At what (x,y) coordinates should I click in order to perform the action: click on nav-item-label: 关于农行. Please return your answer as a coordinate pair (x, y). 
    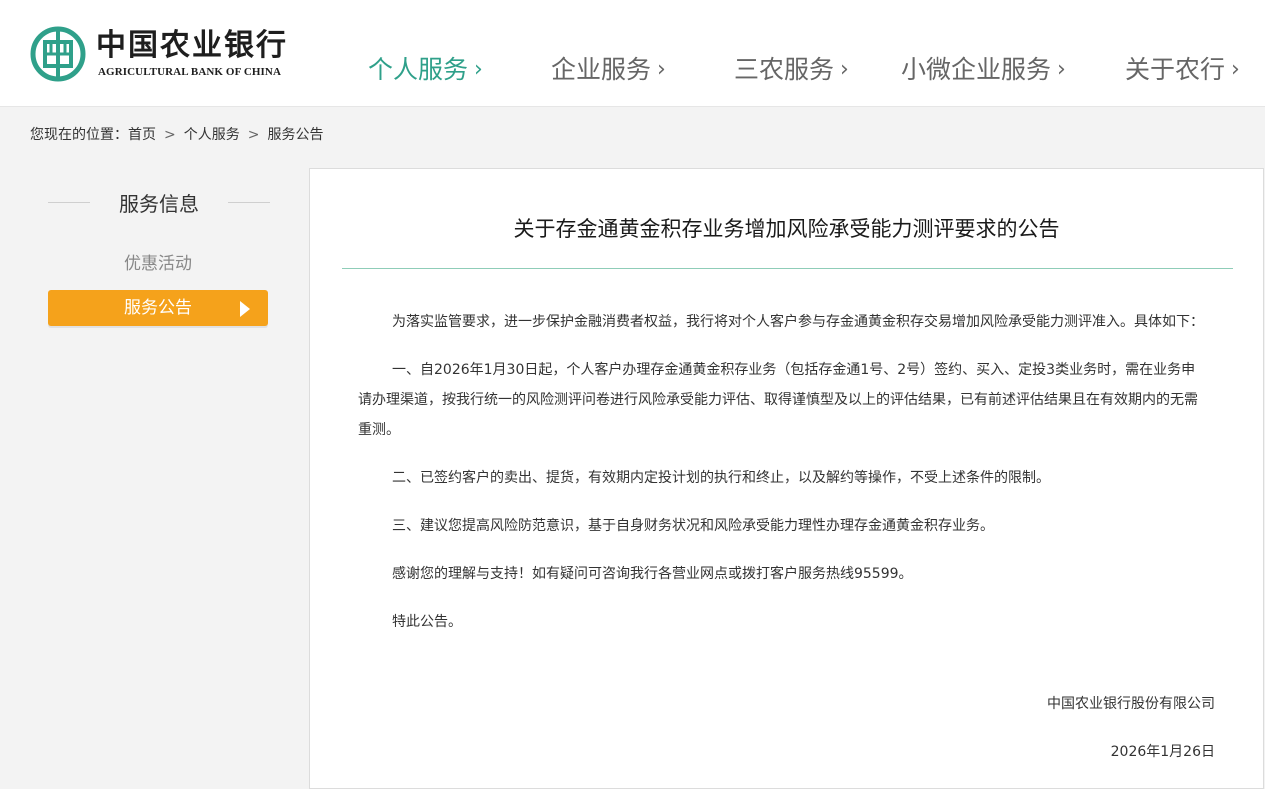
    Looking at the image, I should click on (1175, 69).